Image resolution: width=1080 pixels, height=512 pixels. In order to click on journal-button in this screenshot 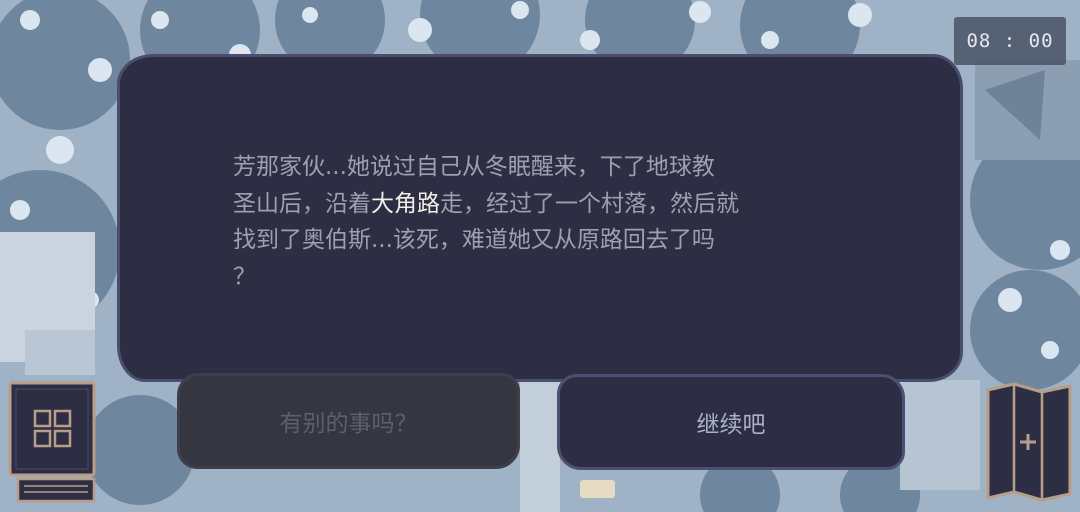, I will do `click(53, 443)`.